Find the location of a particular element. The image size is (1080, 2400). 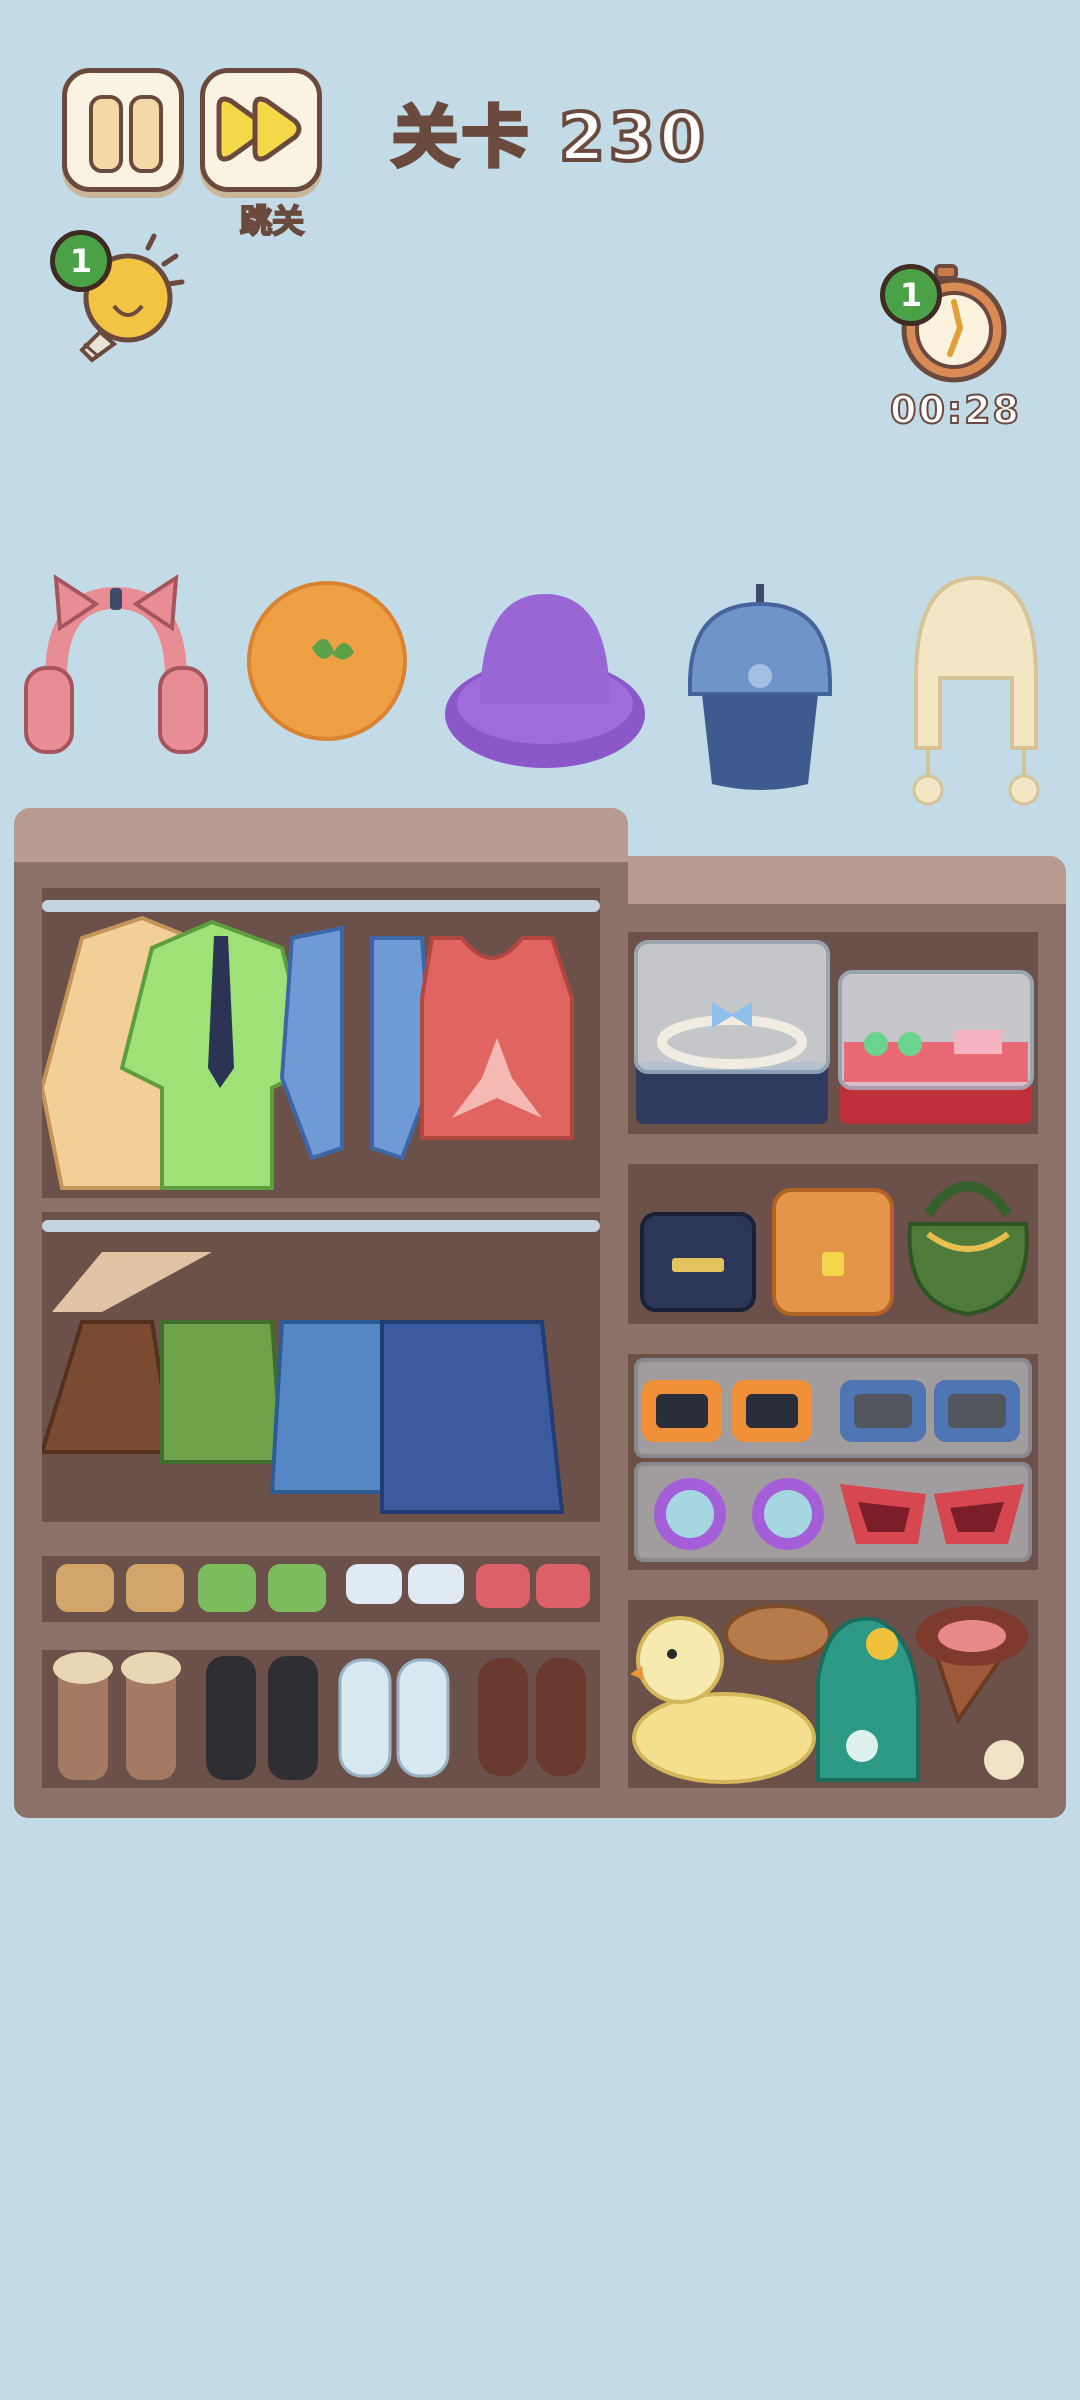

green-cargo-shorts is located at coordinates (222, 1392).